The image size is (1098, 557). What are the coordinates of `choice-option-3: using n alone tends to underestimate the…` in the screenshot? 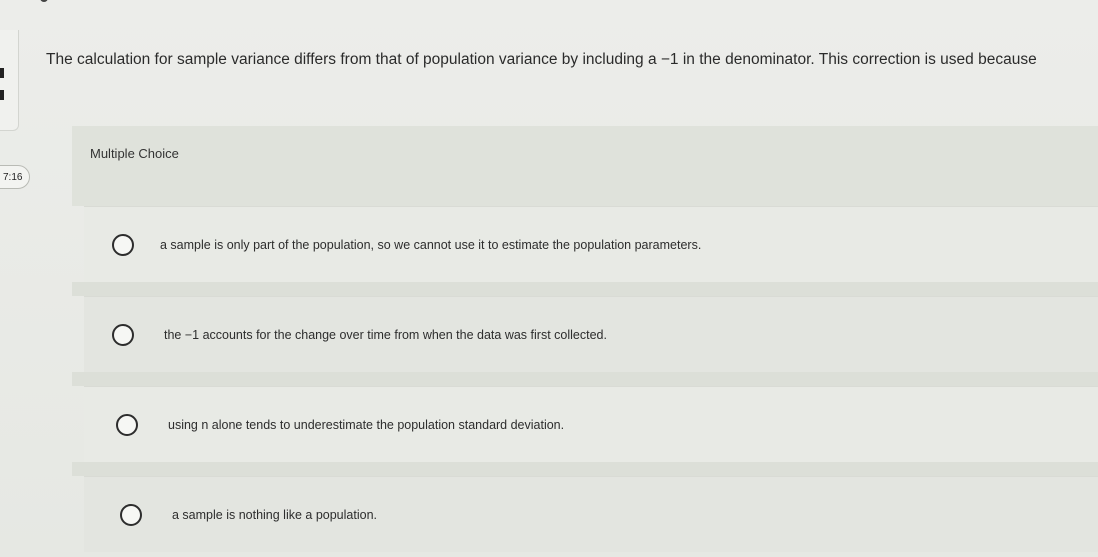 It's located at (591, 424).